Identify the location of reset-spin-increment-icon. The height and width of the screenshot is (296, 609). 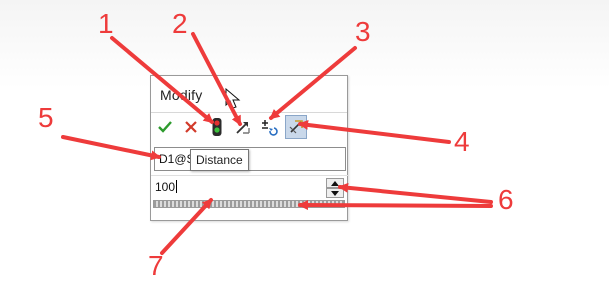
(270, 128).